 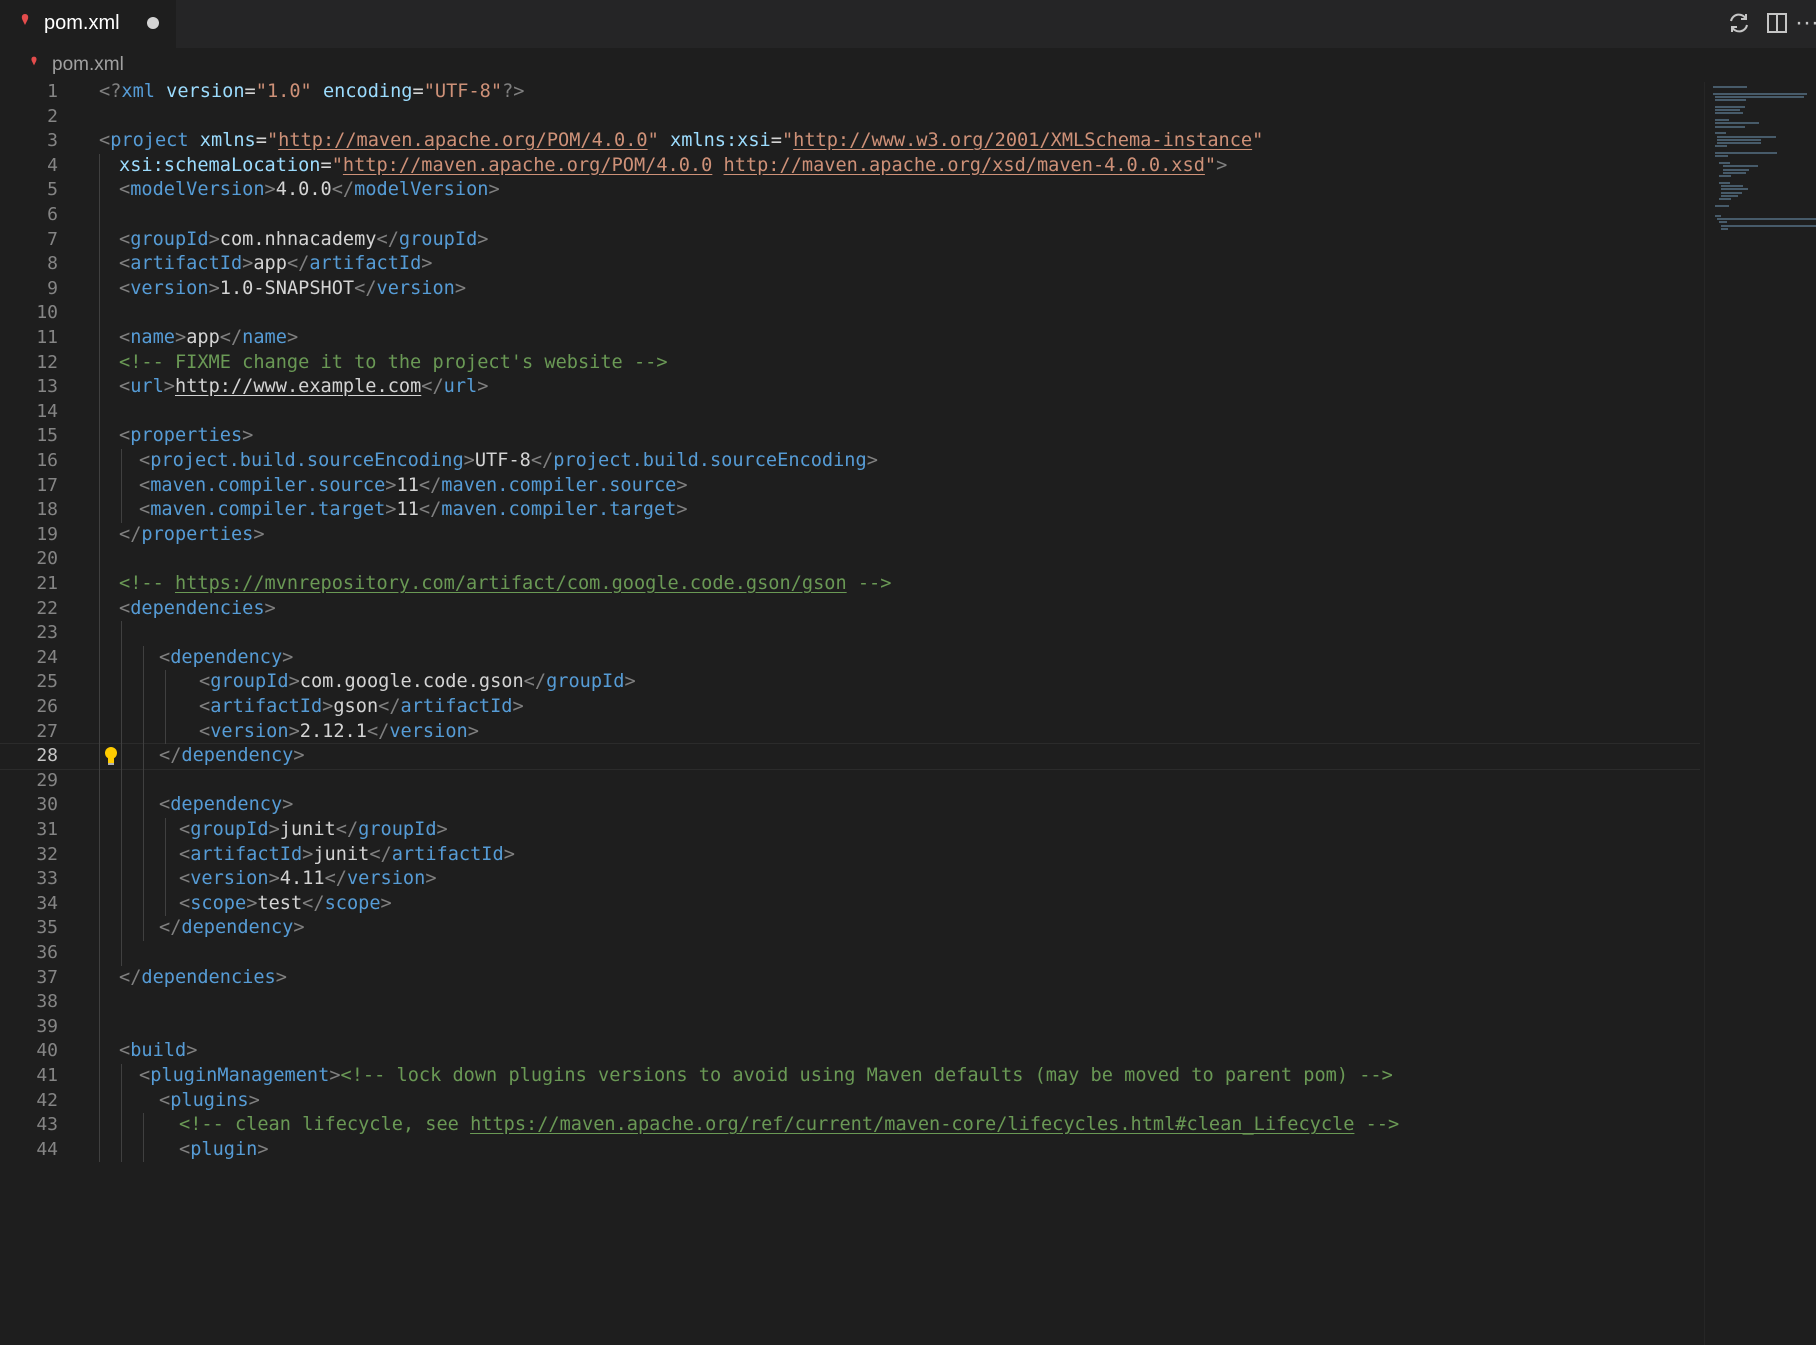 I want to click on code-token: -->, so click(x=1377, y=1125).